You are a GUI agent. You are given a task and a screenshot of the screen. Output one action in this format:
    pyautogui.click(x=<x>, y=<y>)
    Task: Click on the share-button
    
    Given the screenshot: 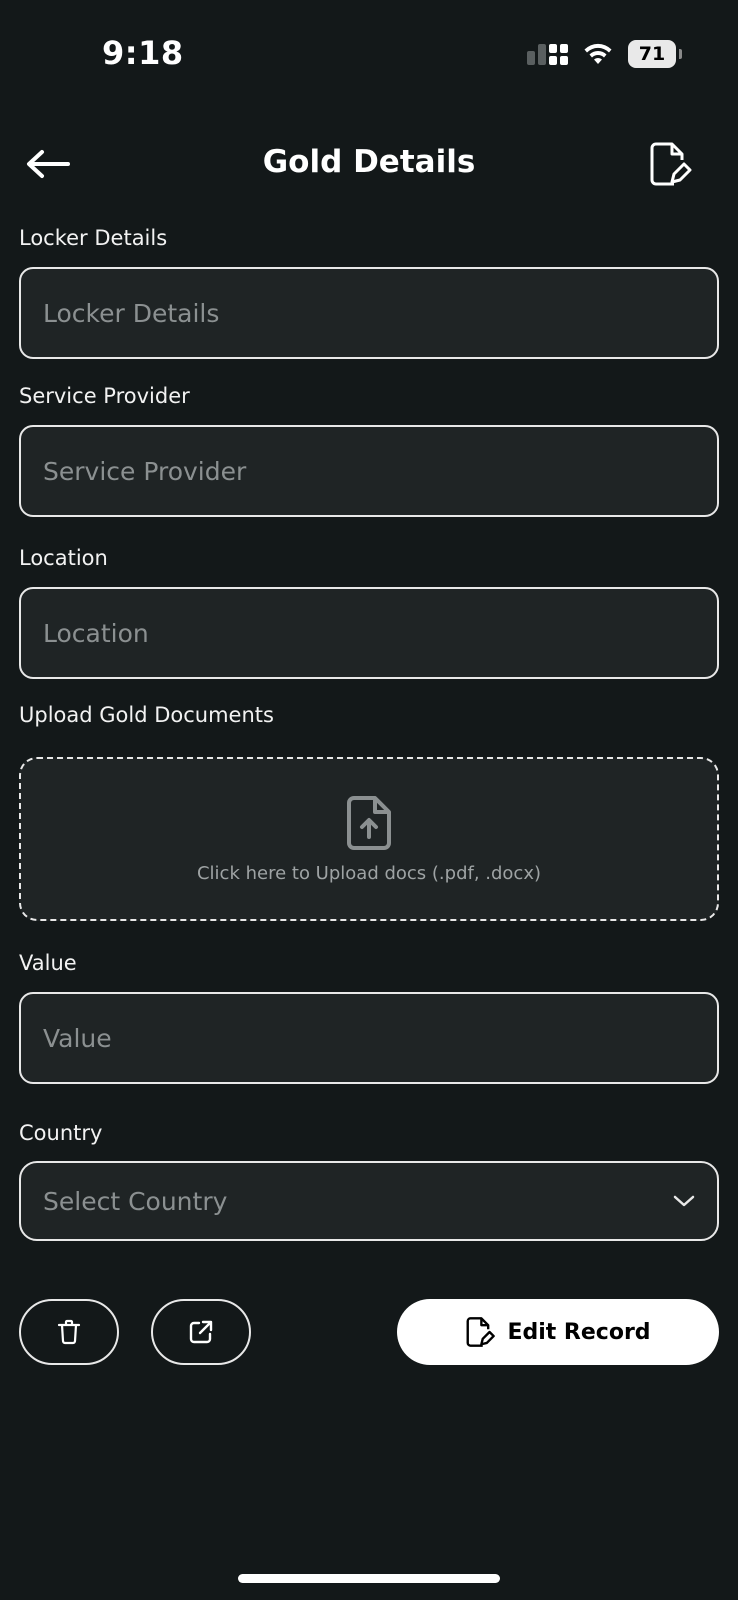 What is the action you would take?
    pyautogui.click(x=201, y=1332)
    